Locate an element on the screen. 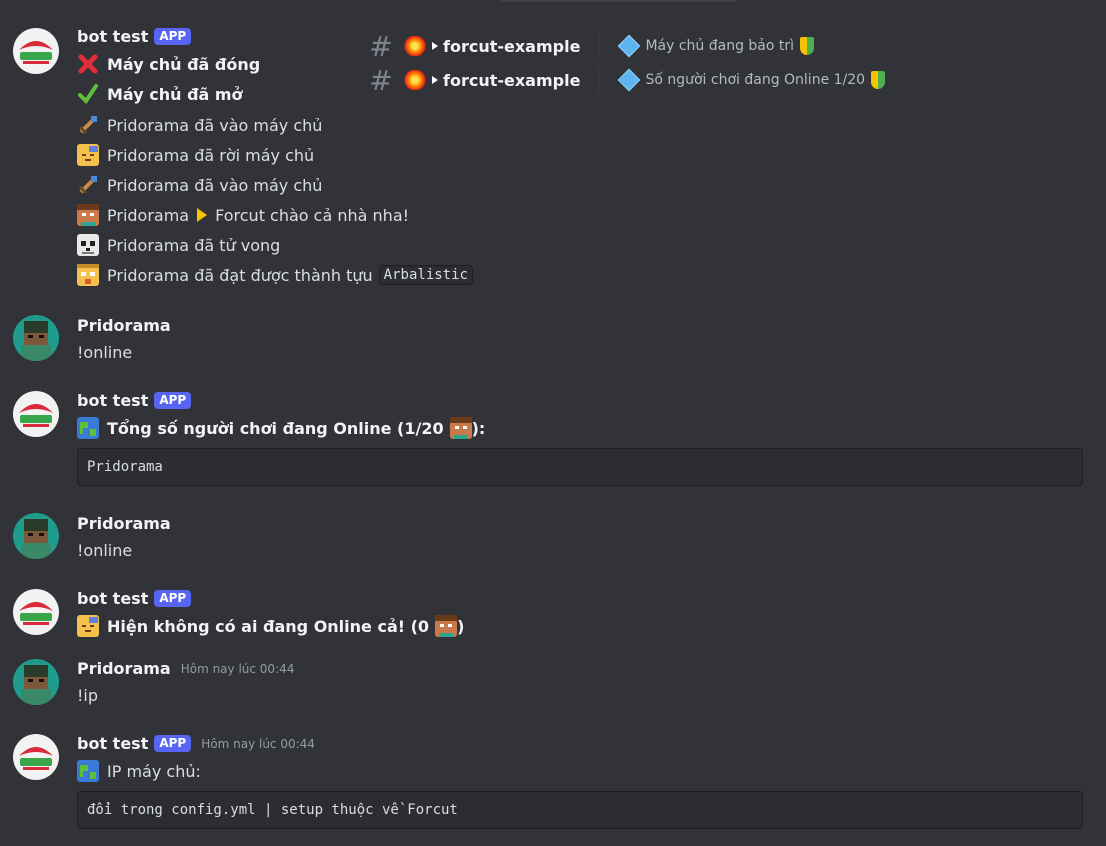 This screenshot has height=846, width=1106. channel-topic: Máy chủ đang bảo trì is located at coordinates (716, 46).